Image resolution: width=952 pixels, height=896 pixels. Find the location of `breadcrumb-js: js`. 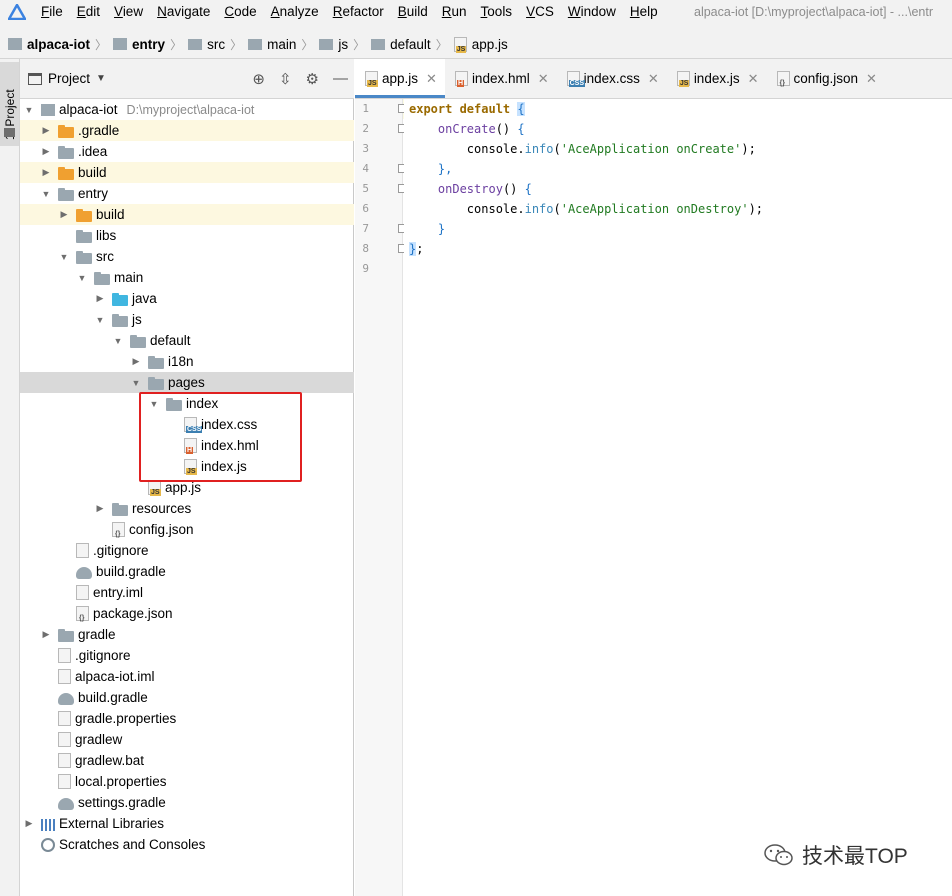

breadcrumb-js: js is located at coordinates (333, 44).